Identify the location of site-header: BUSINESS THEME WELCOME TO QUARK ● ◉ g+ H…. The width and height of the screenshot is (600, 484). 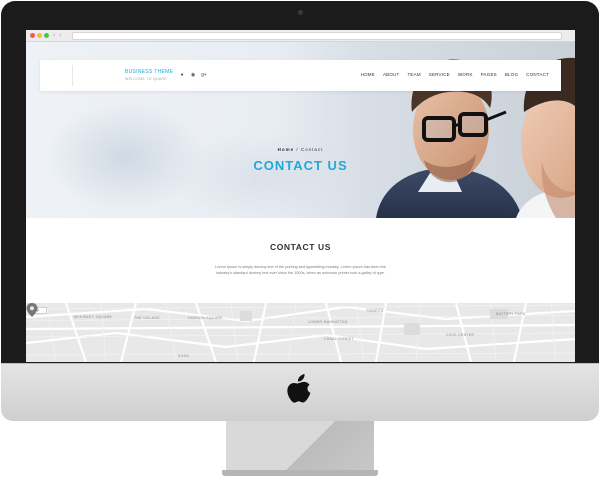
(300, 75).